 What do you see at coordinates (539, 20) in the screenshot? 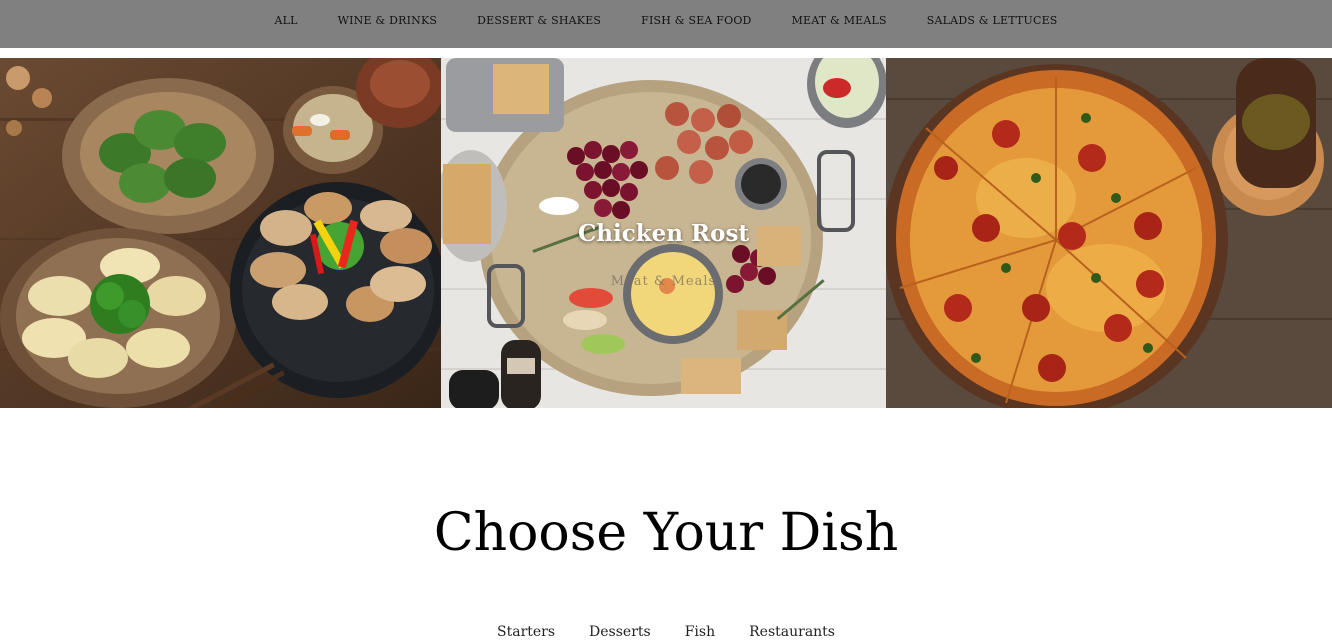
I see `nav-item-dessert-shakes: DESSERT & SHAKES` at bounding box center [539, 20].